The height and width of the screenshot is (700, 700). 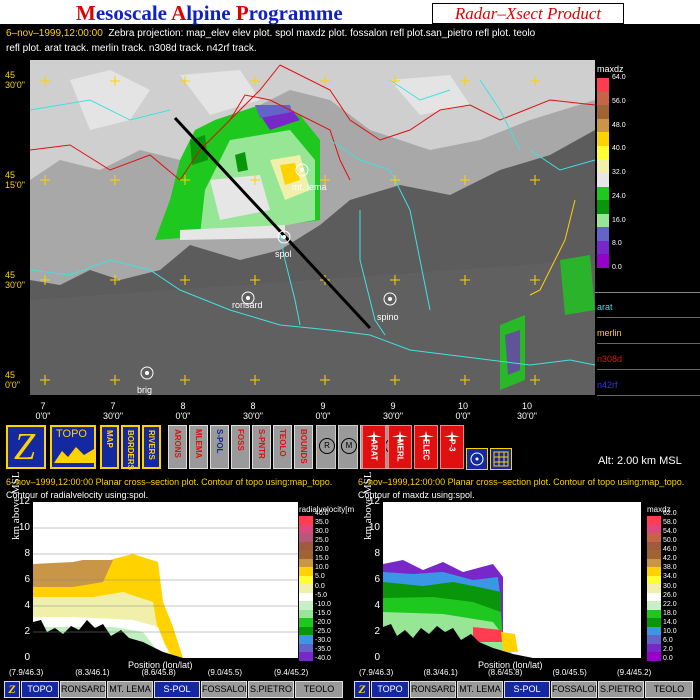 I want to click on x-tick-label: (8.3/46.1), so click(x=440, y=672).